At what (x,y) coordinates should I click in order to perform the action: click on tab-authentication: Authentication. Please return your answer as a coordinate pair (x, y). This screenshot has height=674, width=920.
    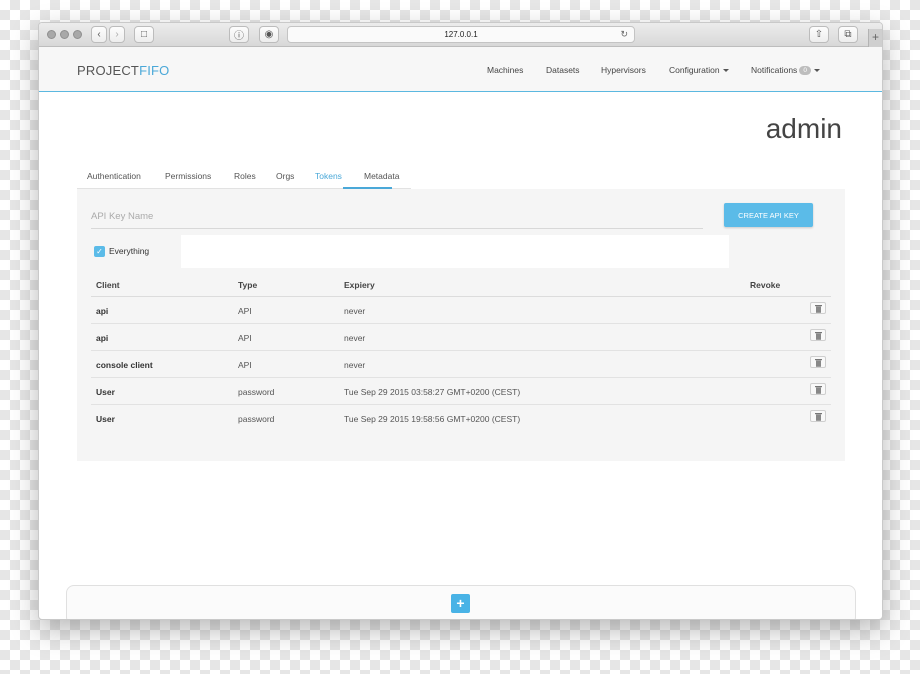
    Looking at the image, I should click on (114, 176).